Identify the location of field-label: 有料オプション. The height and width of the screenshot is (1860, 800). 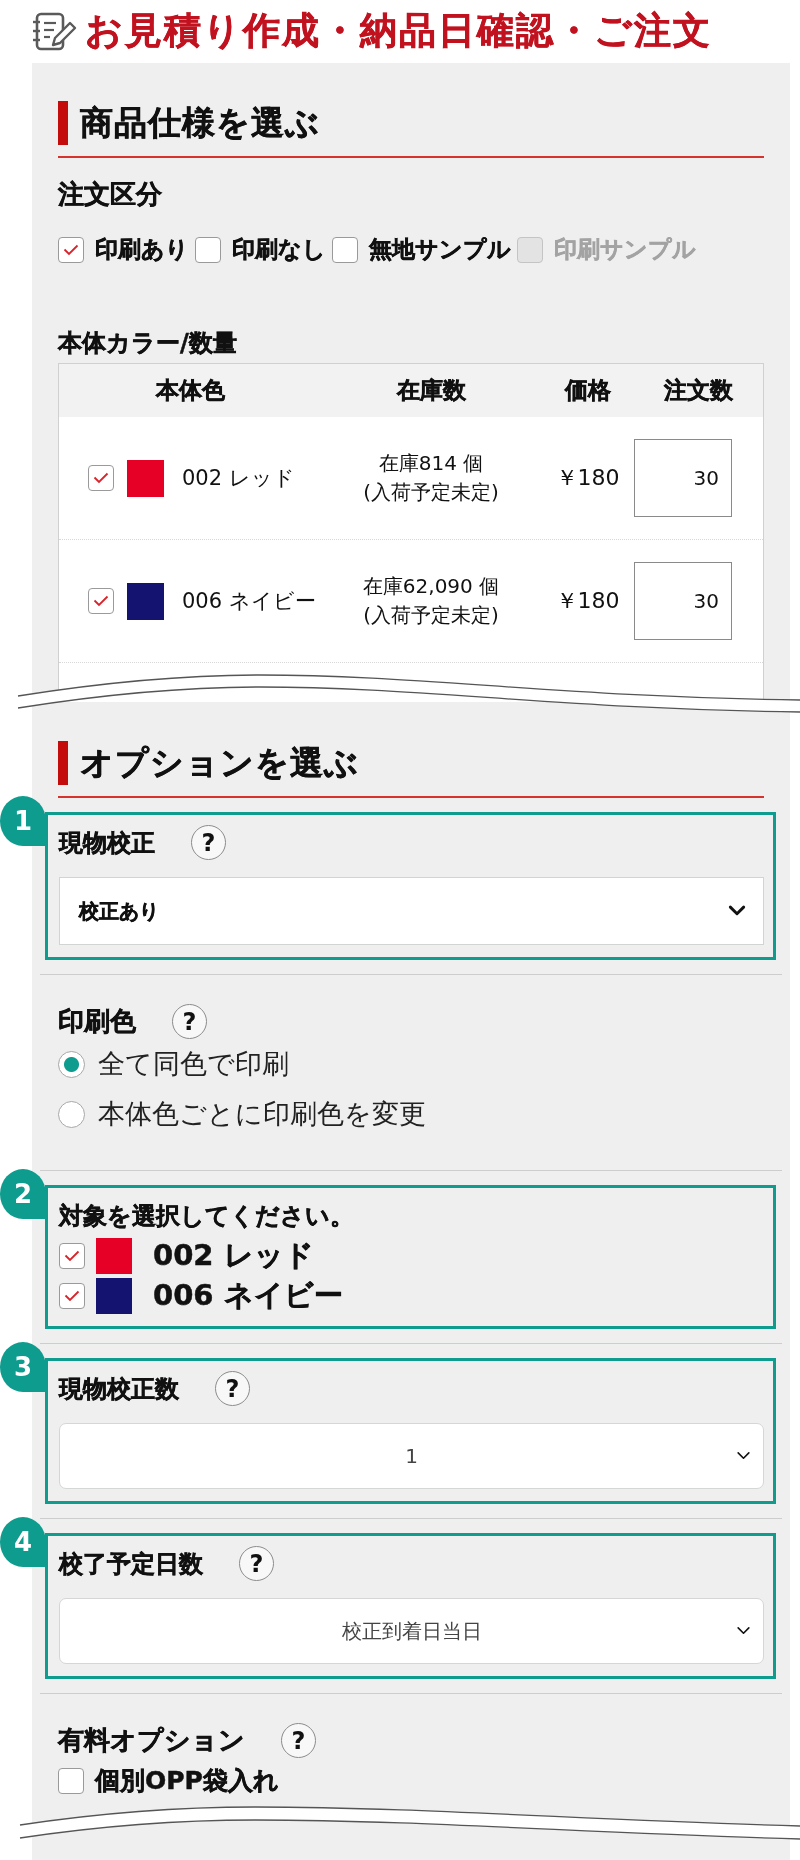
(151, 1740).